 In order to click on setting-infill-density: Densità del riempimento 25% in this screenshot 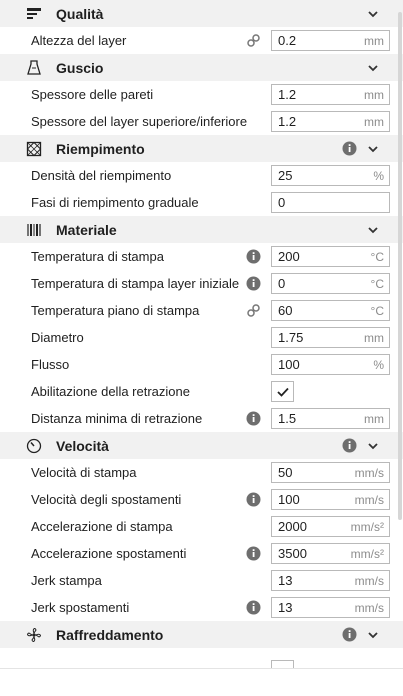, I will do `click(201, 175)`.